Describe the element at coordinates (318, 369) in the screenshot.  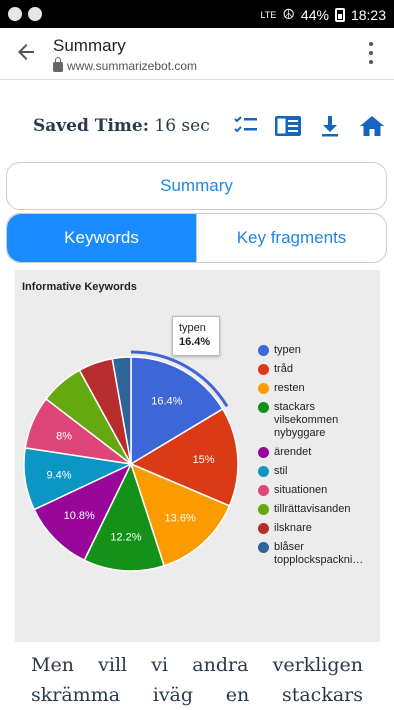
I see `legend-item: tråd` at that location.